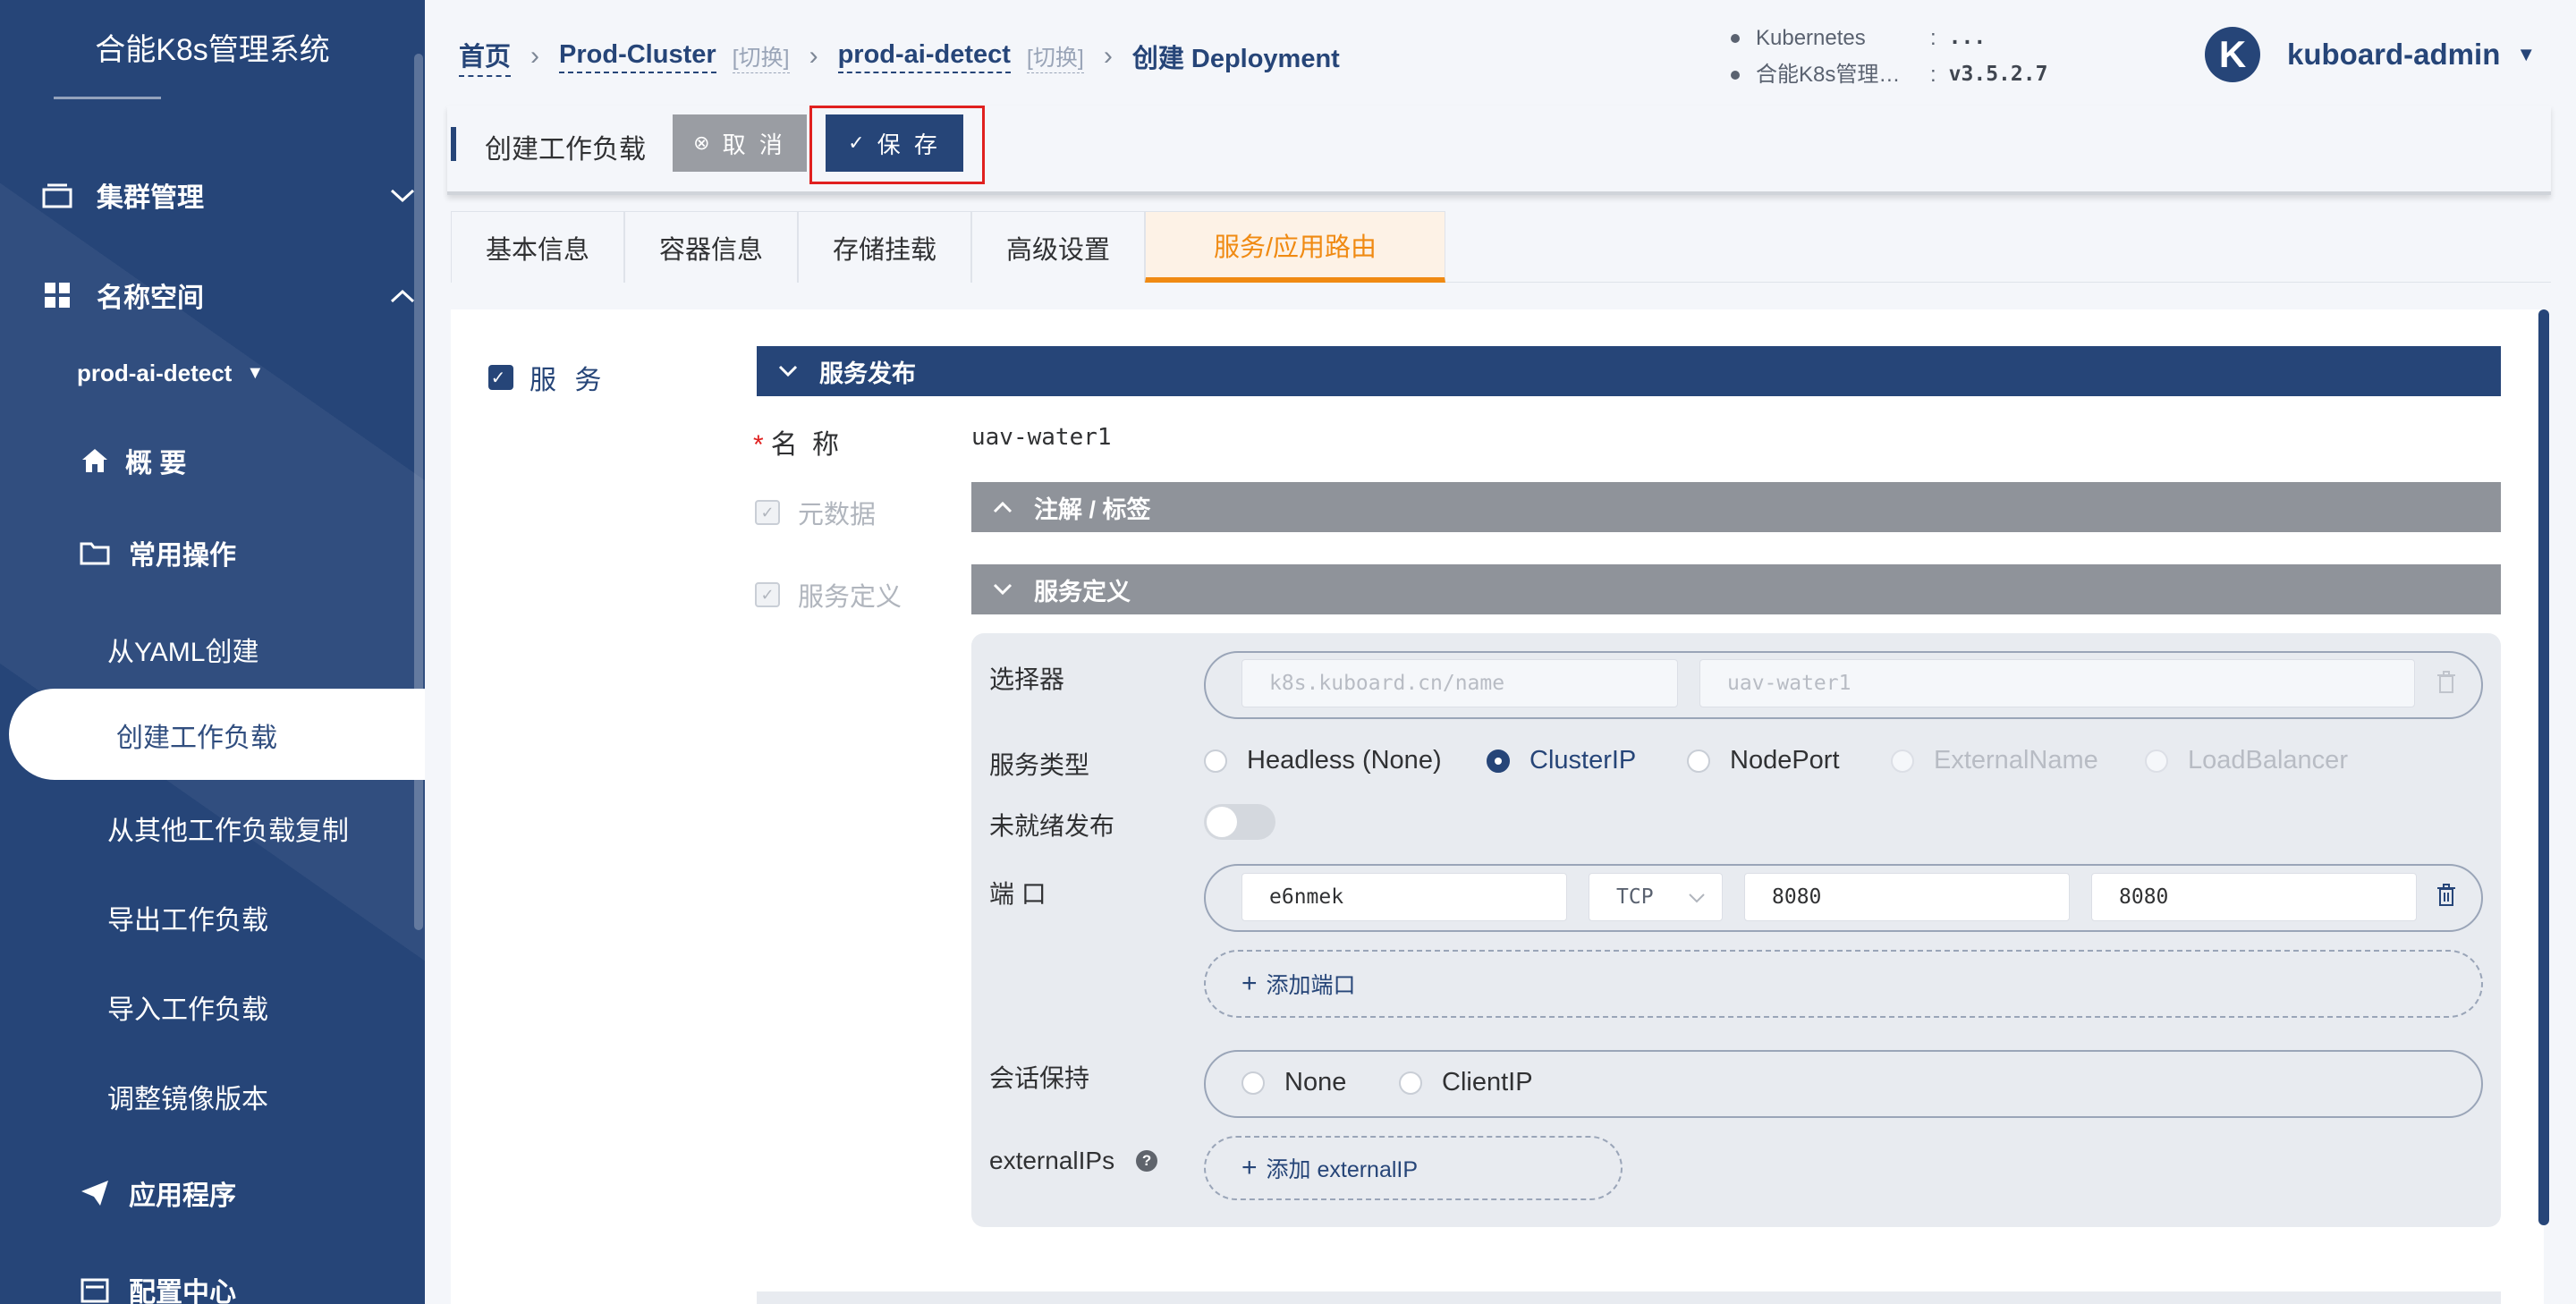  What do you see at coordinates (1889, 57) in the screenshot?
I see `version-info: Kubernetes:... 合能K8s管理系统: v3.5.2.7` at bounding box center [1889, 57].